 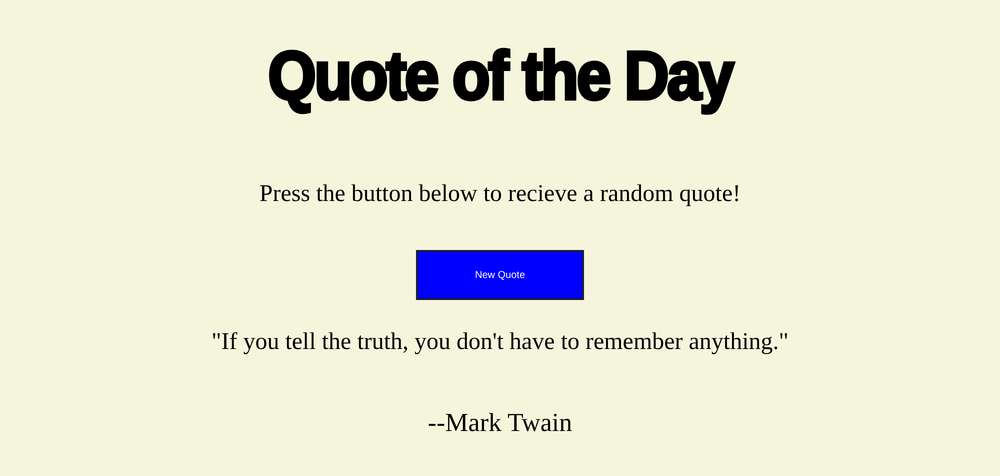 I want to click on new-quote-button: New Quote, so click(x=500, y=275).